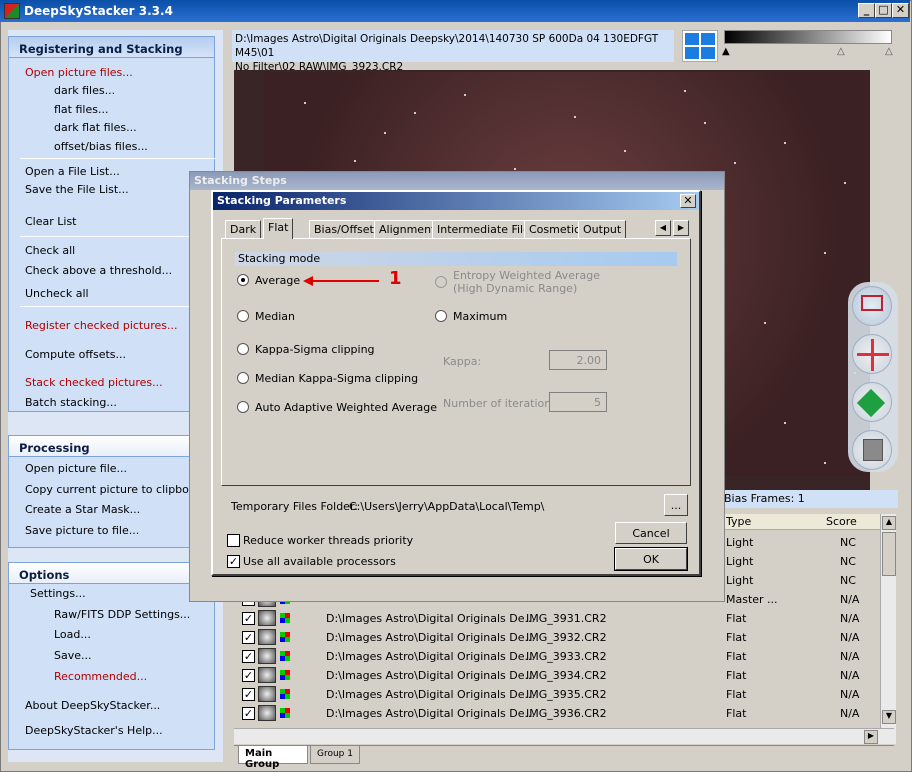  What do you see at coordinates (872, 306) in the screenshot?
I see `select-rectangle-icon` at bounding box center [872, 306].